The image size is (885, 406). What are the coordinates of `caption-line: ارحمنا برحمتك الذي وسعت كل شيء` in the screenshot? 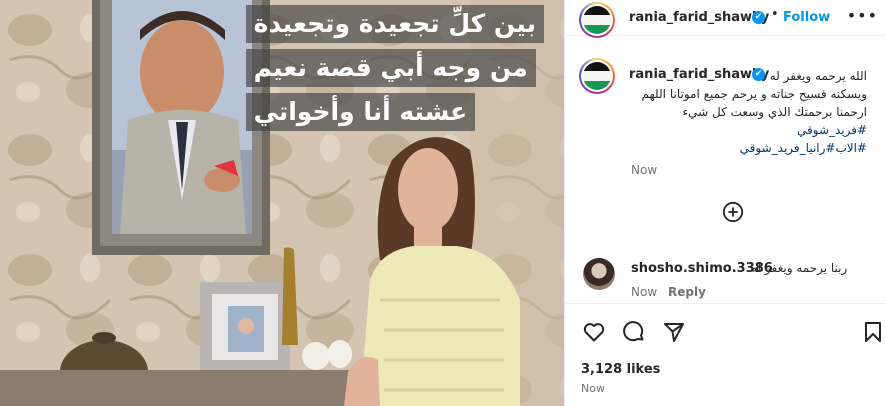 It's located at (775, 112).